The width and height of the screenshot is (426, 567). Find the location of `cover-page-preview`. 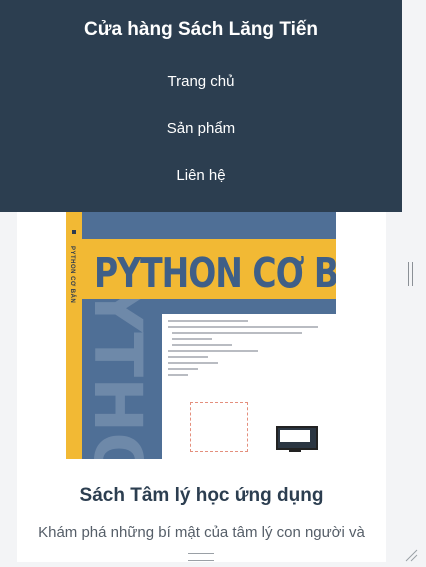

cover-page-preview is located at coordinates (249, 386).